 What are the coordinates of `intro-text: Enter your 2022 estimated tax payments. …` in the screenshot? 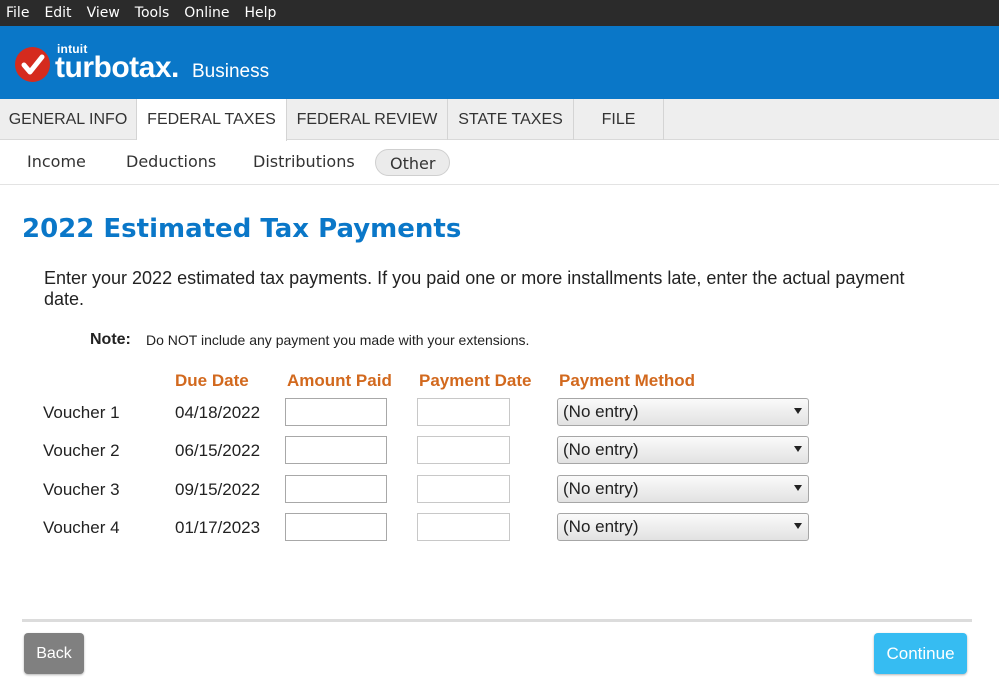 It's located at (474, 288).